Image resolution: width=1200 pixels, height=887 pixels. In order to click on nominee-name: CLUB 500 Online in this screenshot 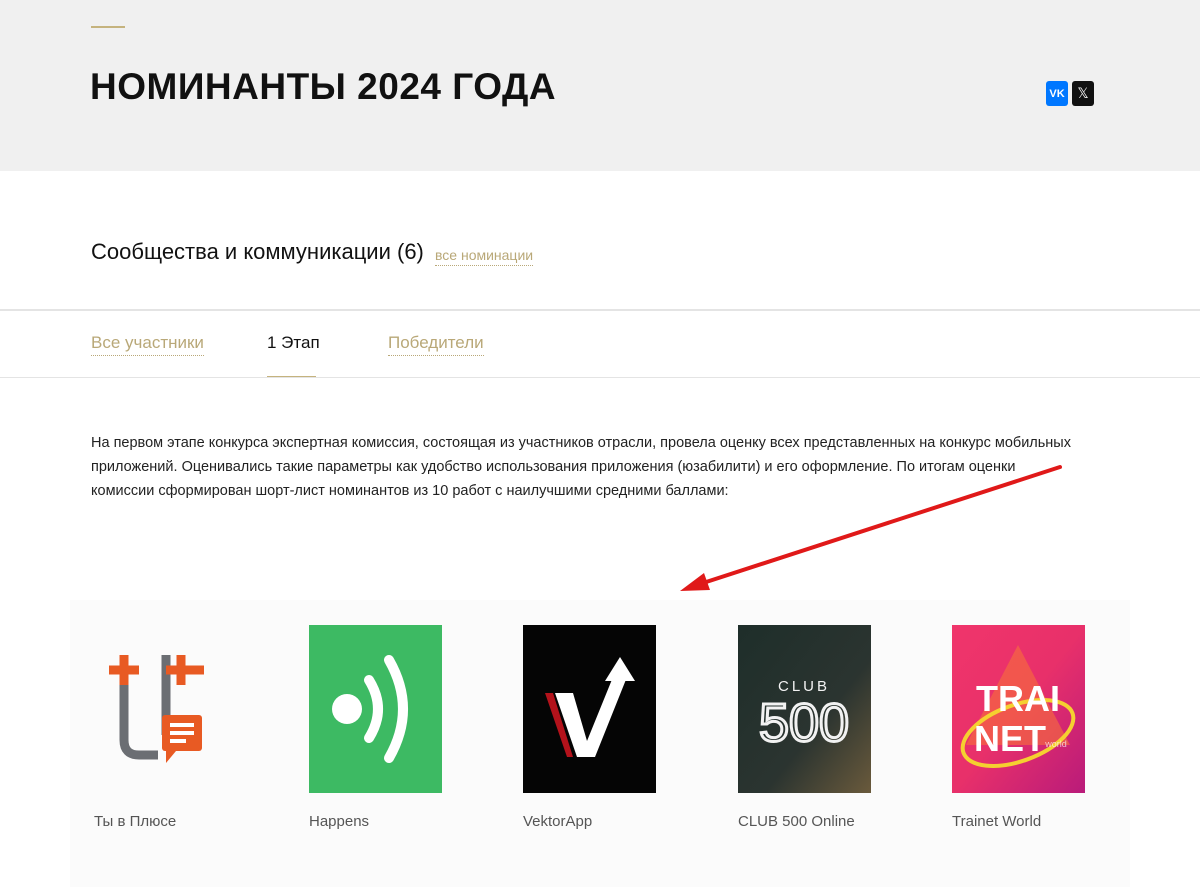, I will do `click(796, 821)`.